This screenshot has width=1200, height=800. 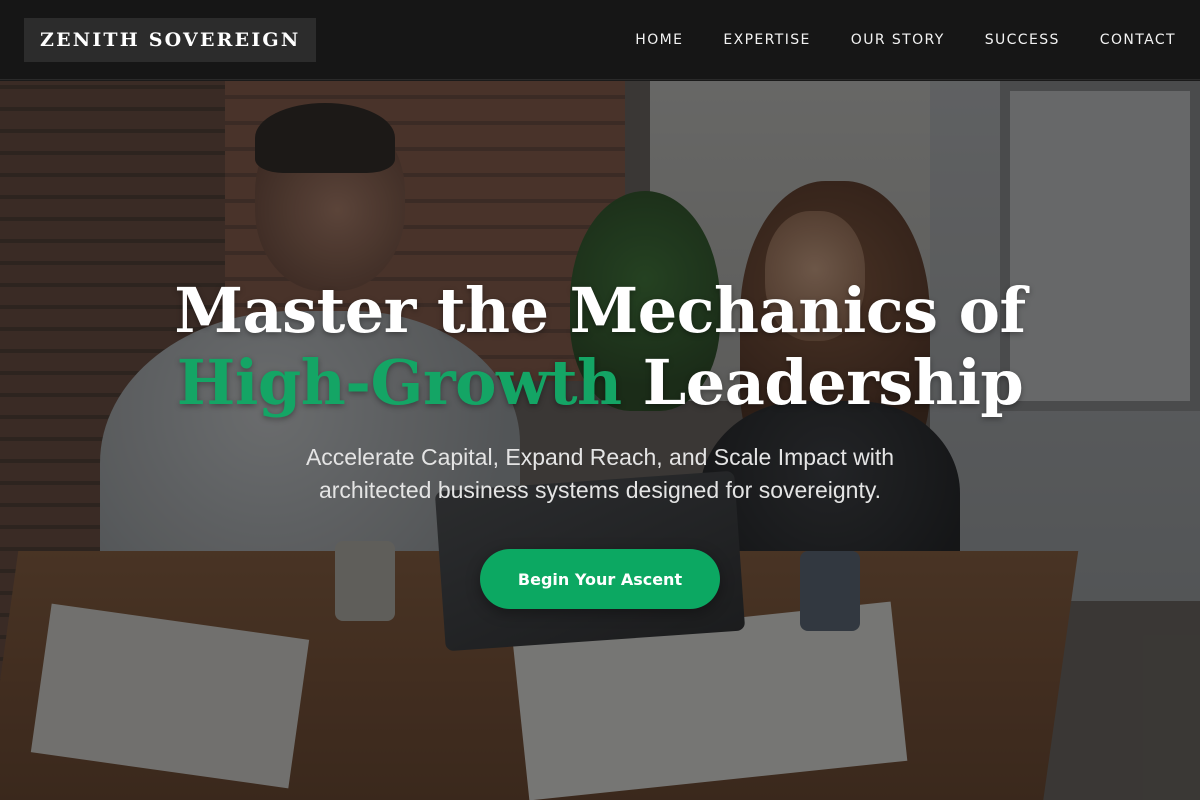 I want to click on nav-success: SUCCESS, so click(x=1022, y=40).